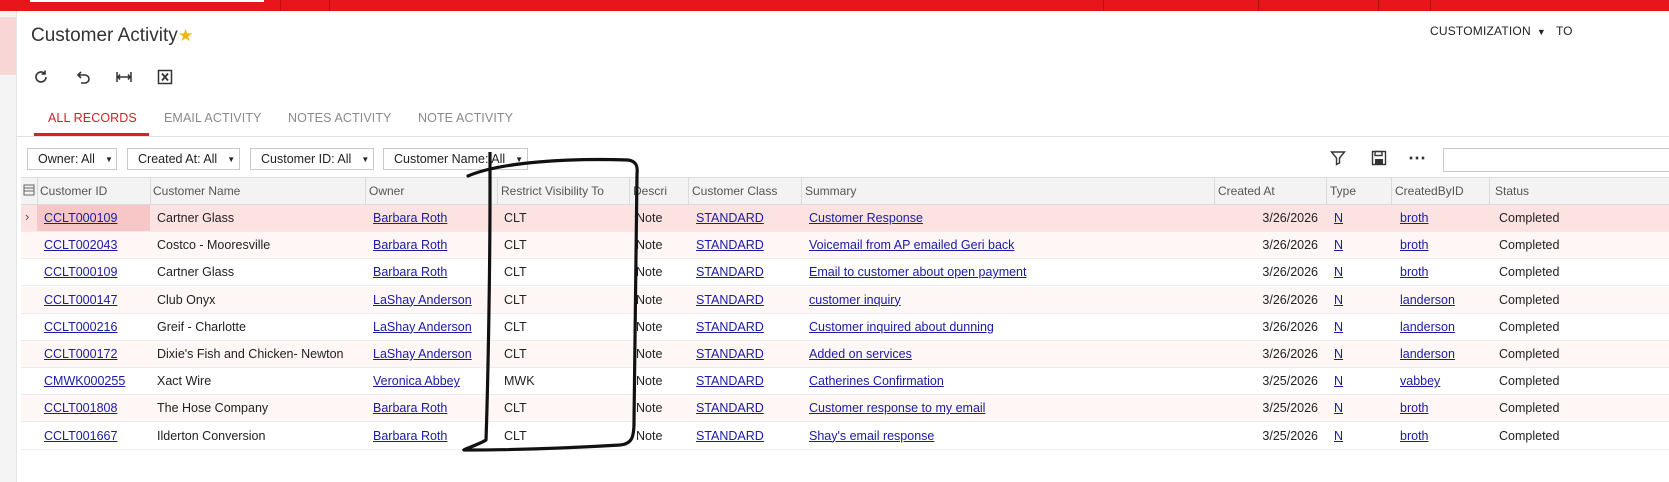 Image resolution: width=1669 pixels, height=482 pixels. What do you see at coordinates (1009, 381) in the screenshot?
I see `cell-summary: Catherines Confirmation` at bounding box center [1009, 381].